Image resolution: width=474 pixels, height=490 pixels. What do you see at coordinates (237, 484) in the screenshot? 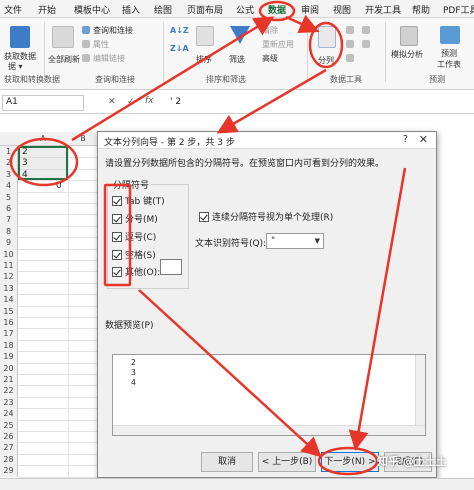
I see `sheet-tab-bar` at bounding box center [237, 484].